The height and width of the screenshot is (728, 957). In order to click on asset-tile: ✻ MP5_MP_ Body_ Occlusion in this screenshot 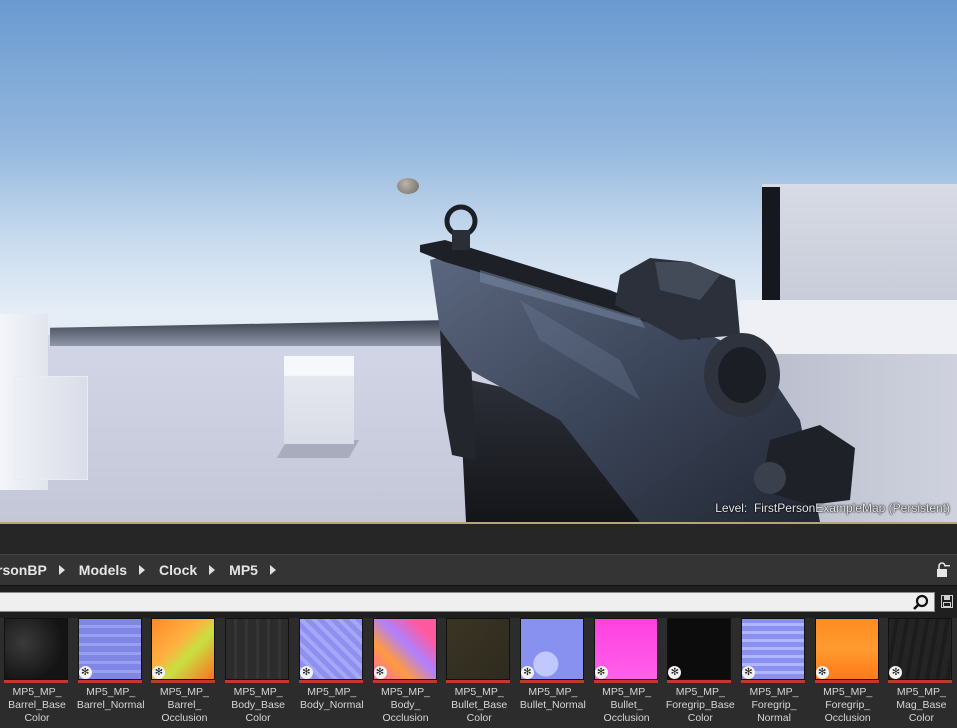, I will do `click(406, 673)`.